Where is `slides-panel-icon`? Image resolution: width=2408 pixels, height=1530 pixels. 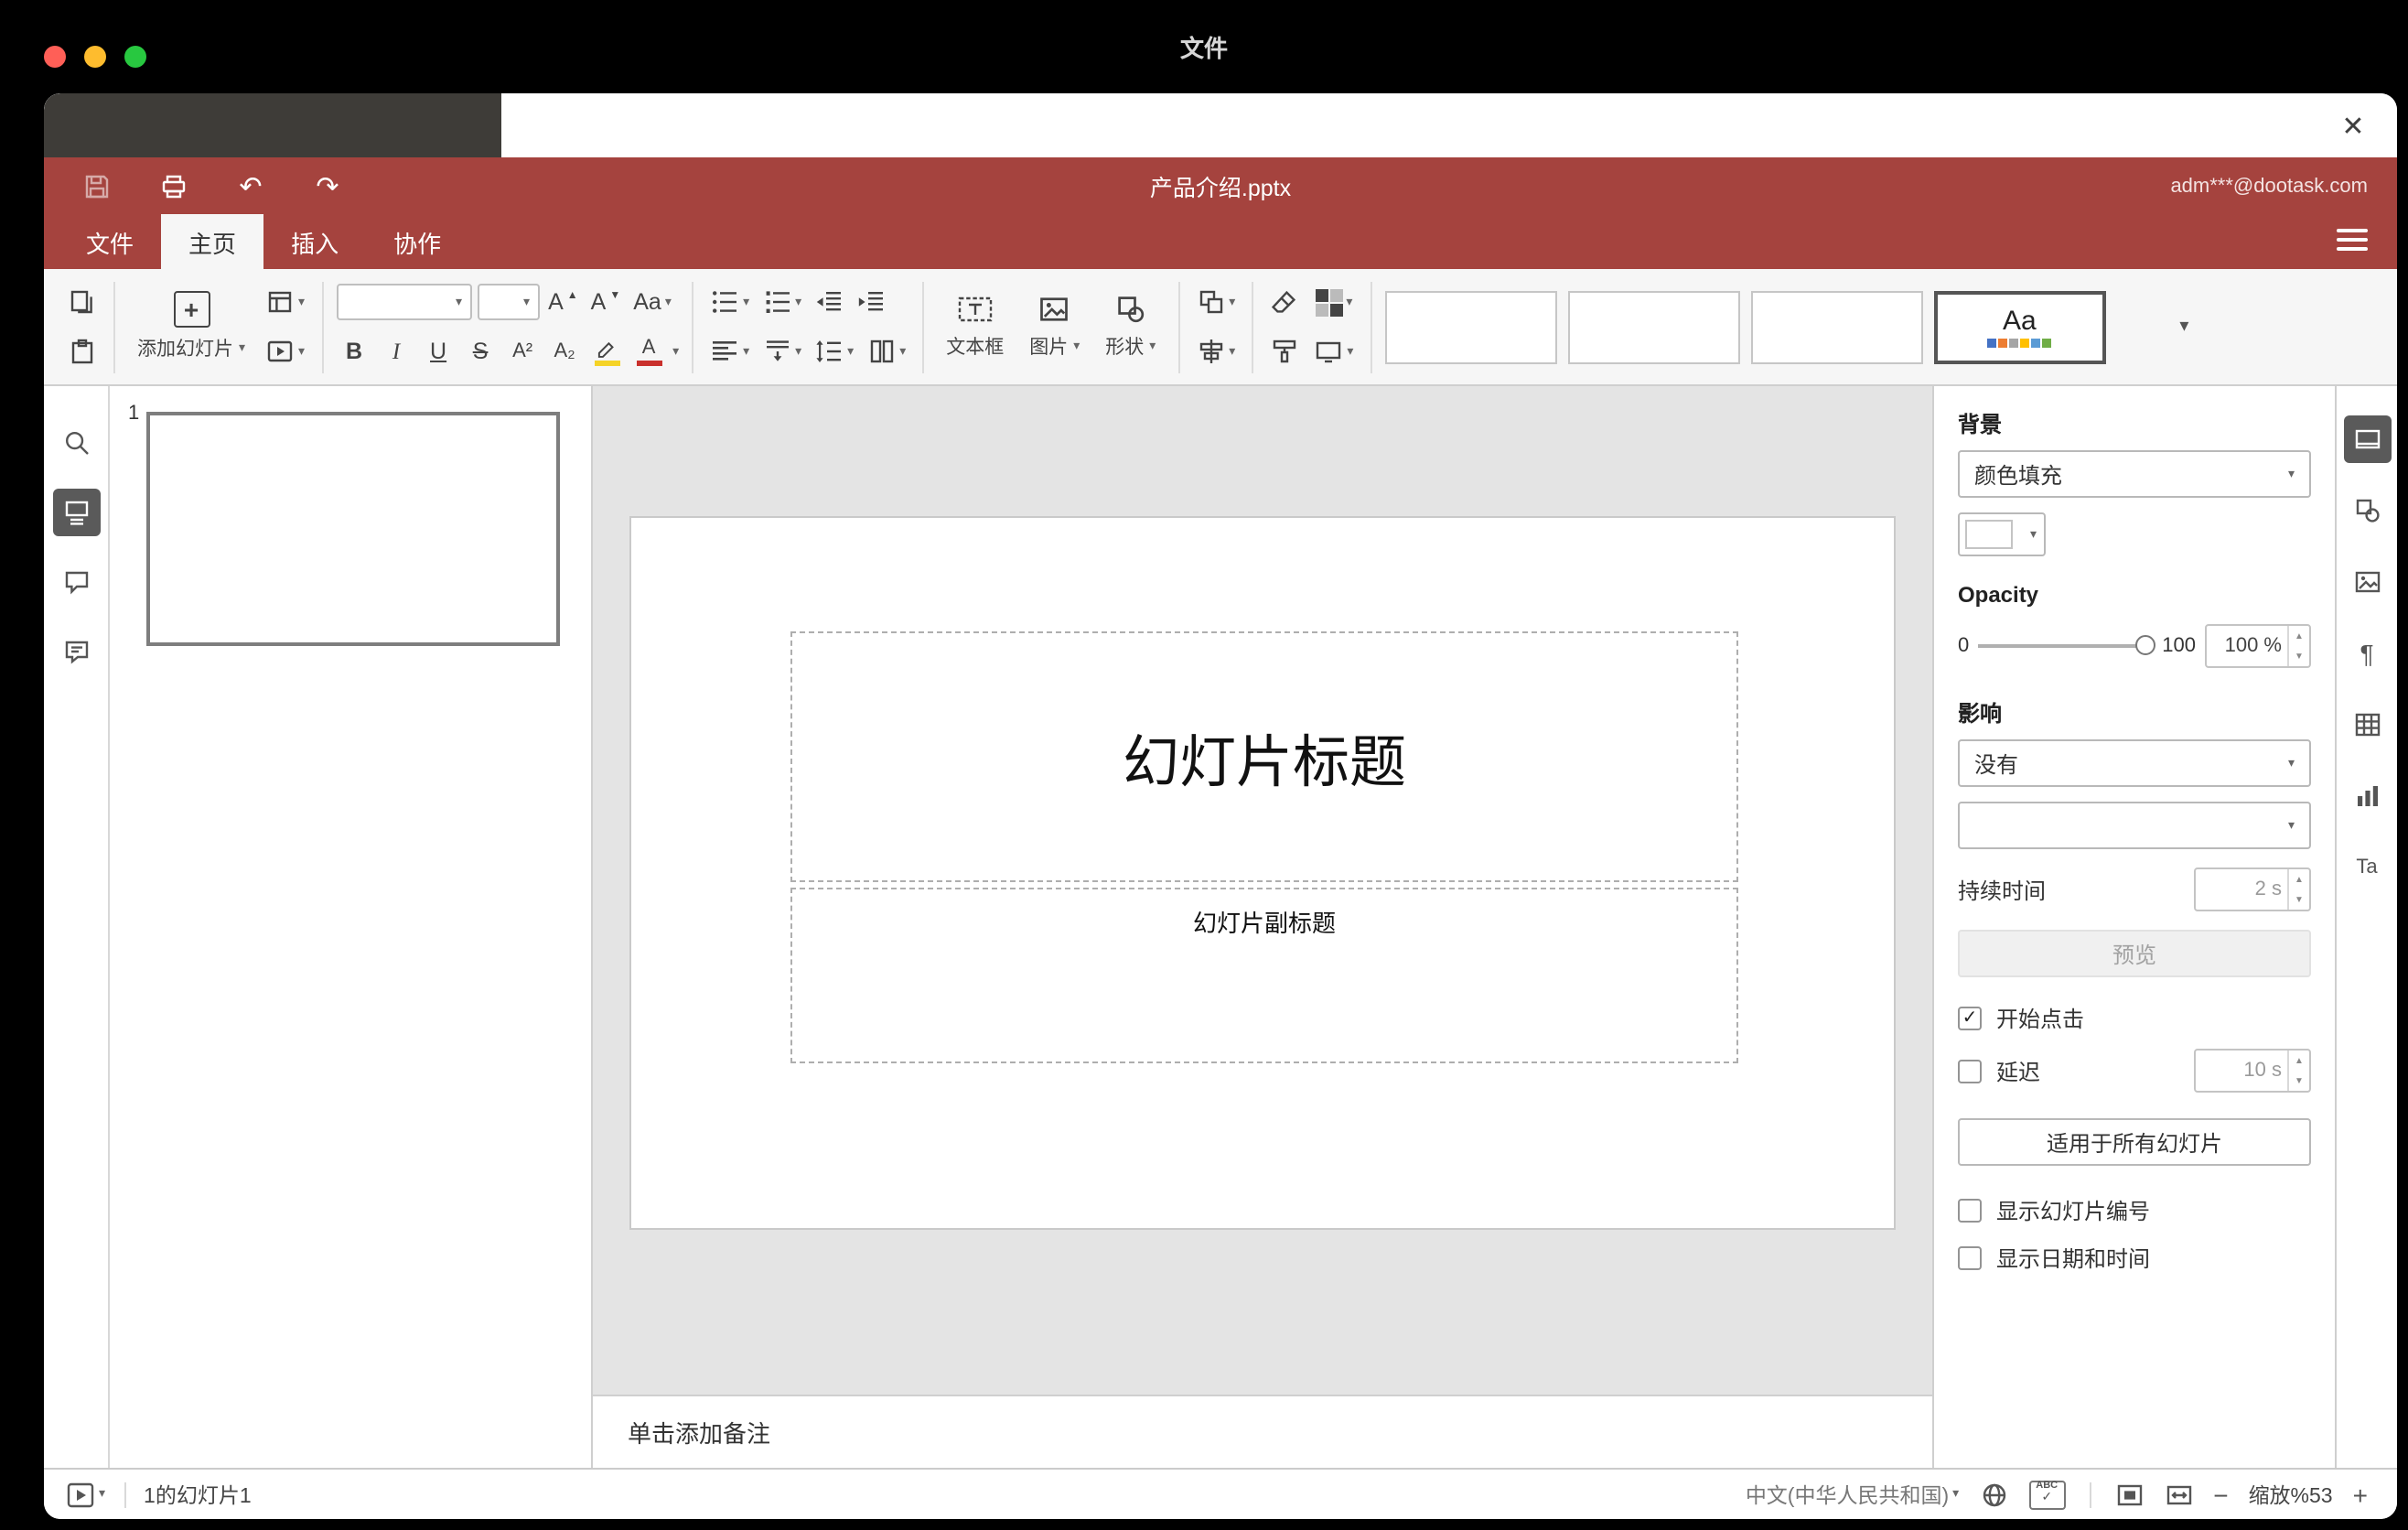
slides-panel-icon is located at coordinates (76, 512).